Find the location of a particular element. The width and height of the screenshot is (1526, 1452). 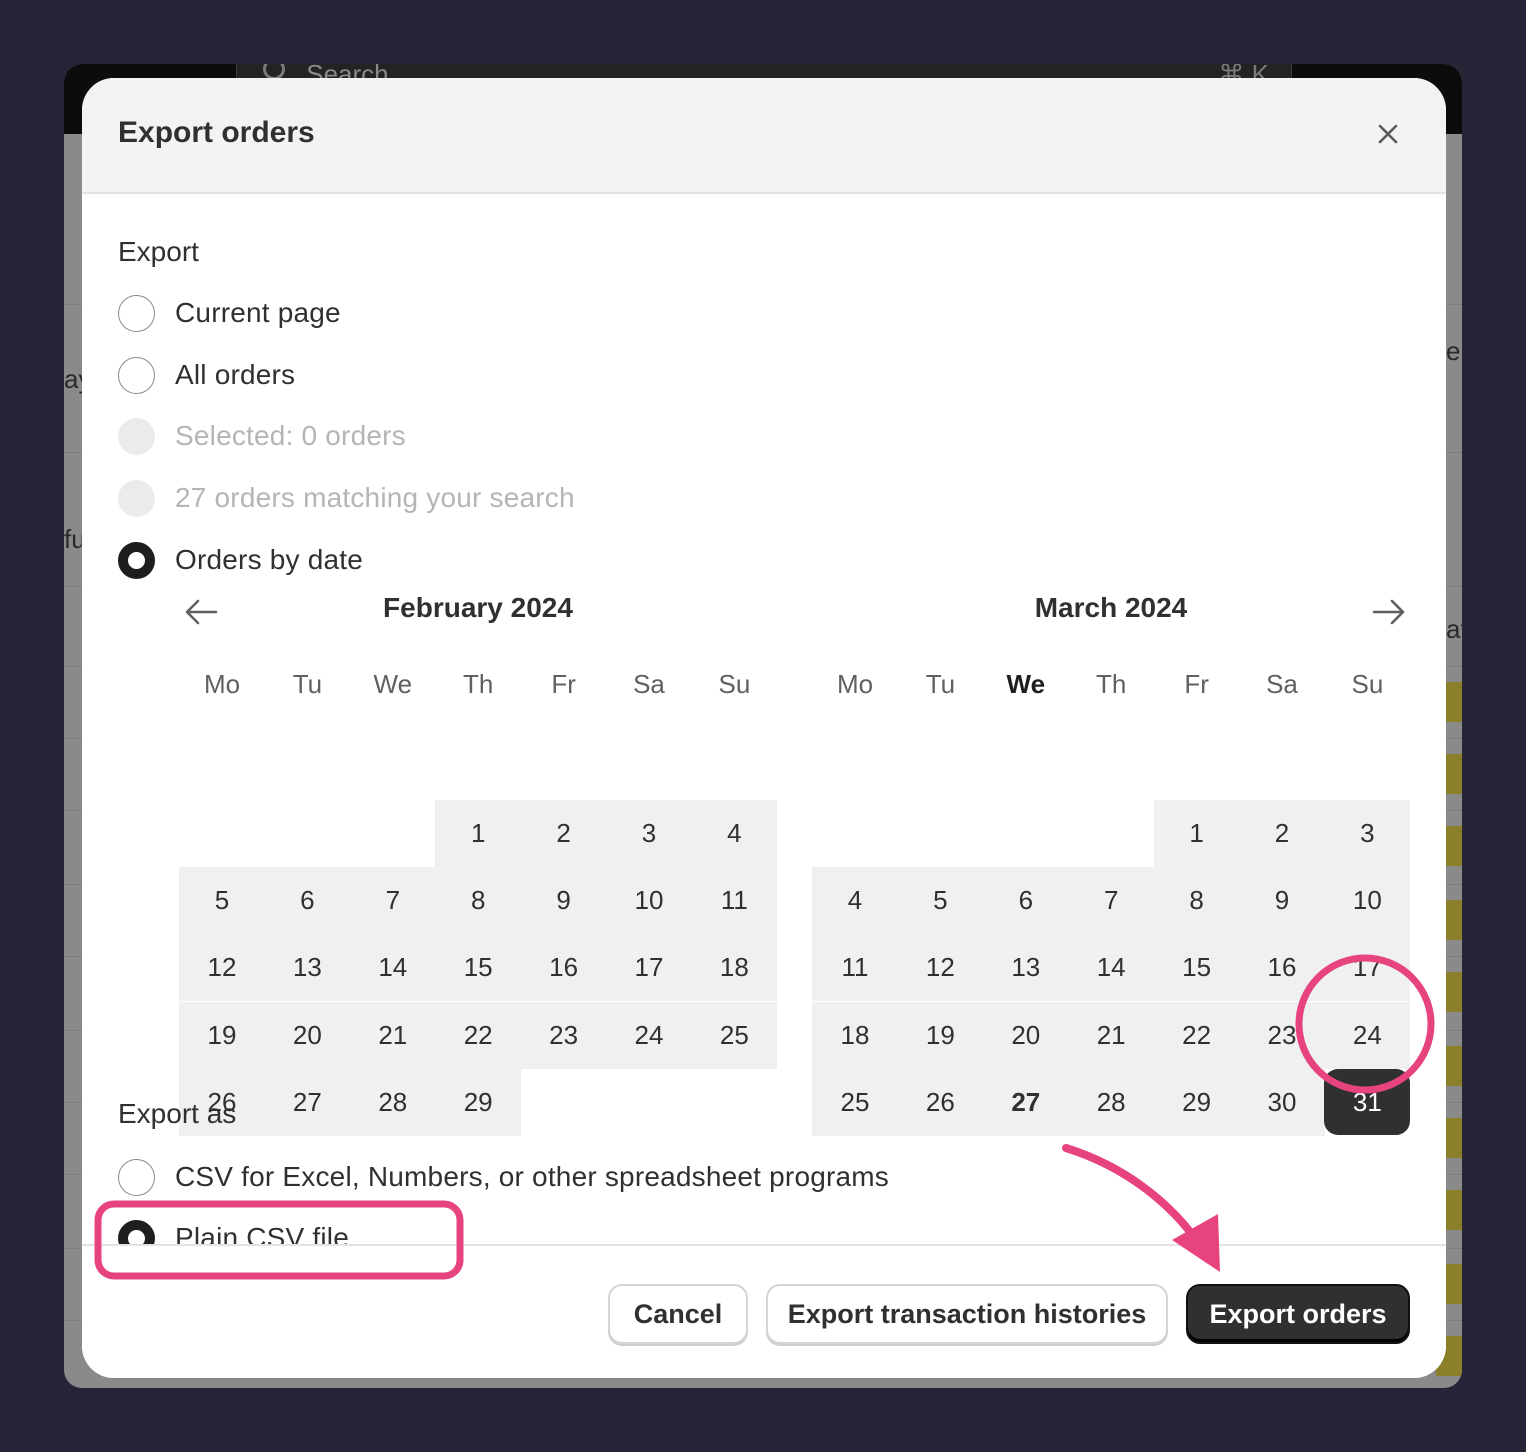

calendar-day-selected: 31 is located at coordinates (1367, 1101).